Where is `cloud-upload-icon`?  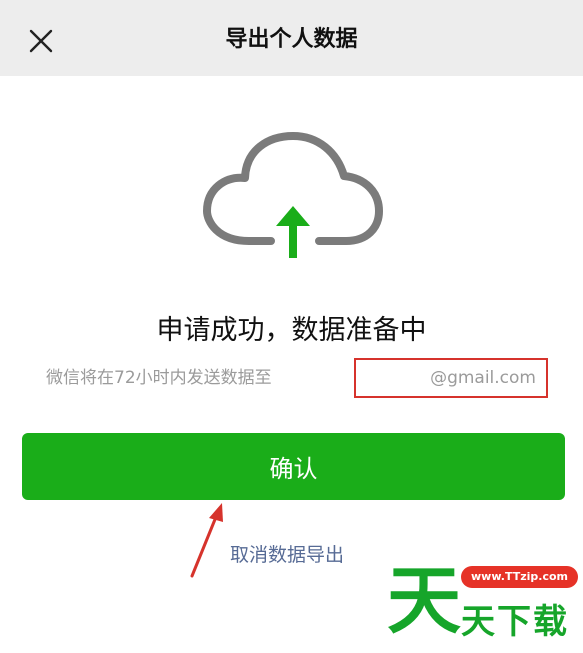
cloud-upload-icon is located at coordinates (292, 196).